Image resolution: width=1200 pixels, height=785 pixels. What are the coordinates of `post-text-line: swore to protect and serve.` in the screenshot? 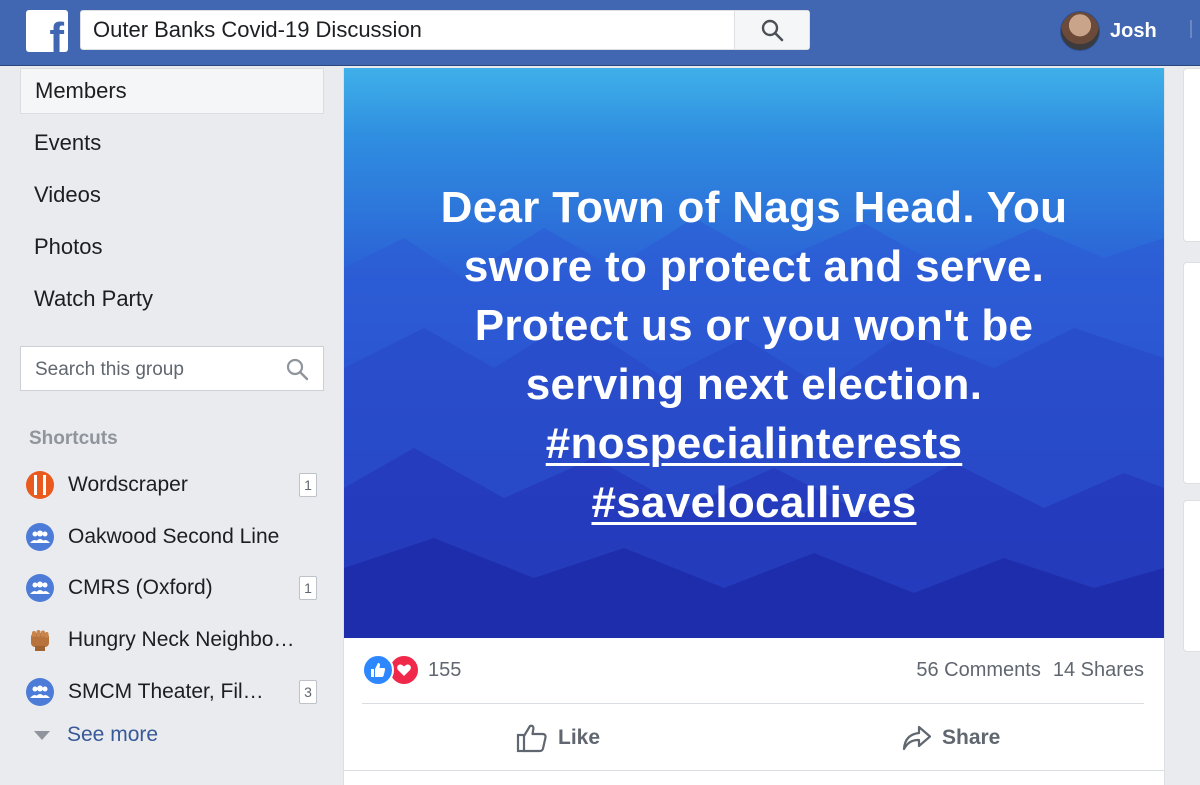 It's located at (754, 266).